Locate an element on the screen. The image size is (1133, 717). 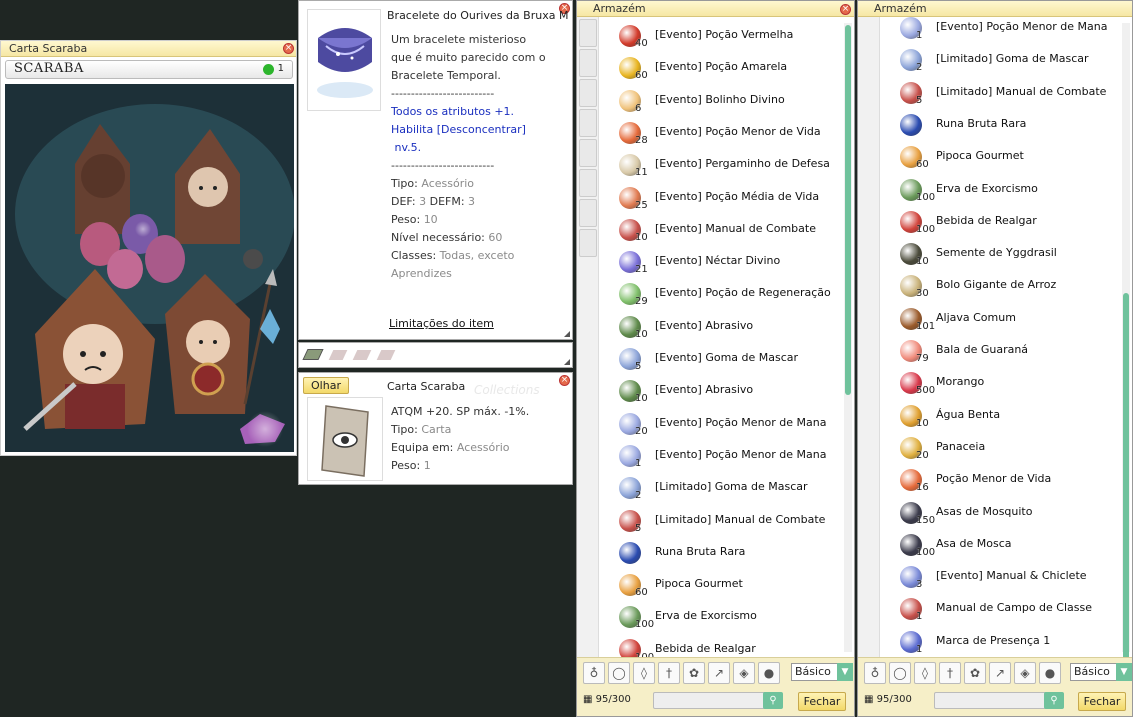
storage-item-row: 21 [Evento] Néctar Divino is located at coordinates (720, 263).